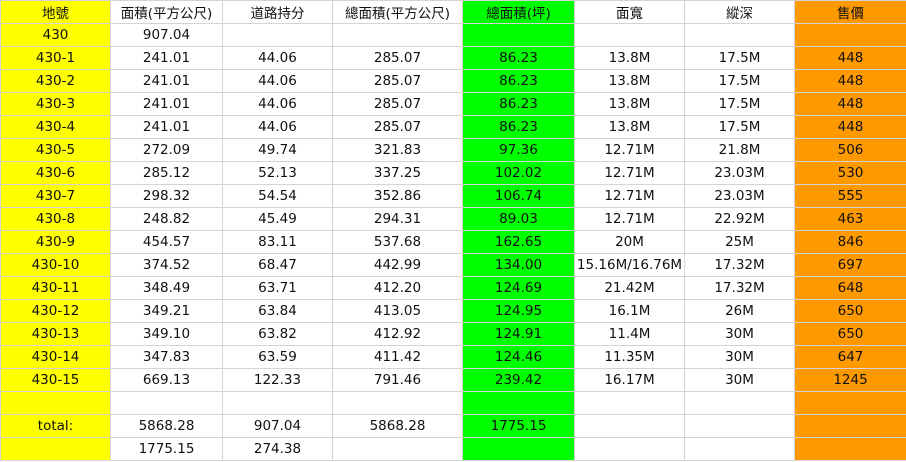 The width and height of the screenshot is (906, 462). I want to click on cell-total-area-ping, so click(518, 35).